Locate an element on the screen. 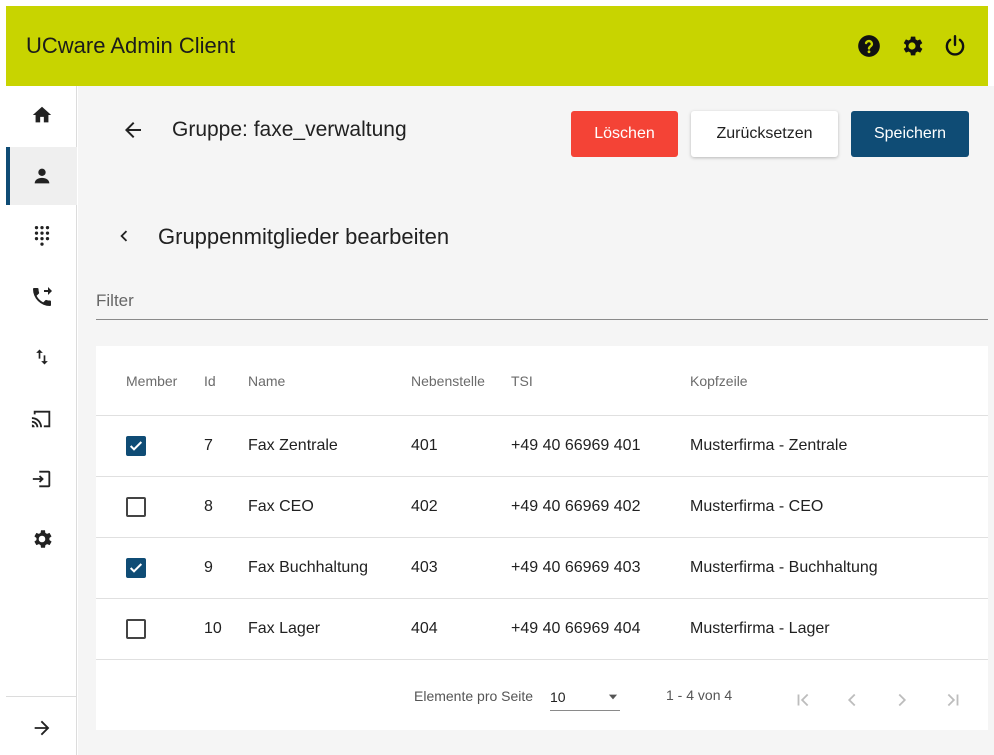 The image size is (994, 755). sidebar-item-login is located at coordinates (41, 479).